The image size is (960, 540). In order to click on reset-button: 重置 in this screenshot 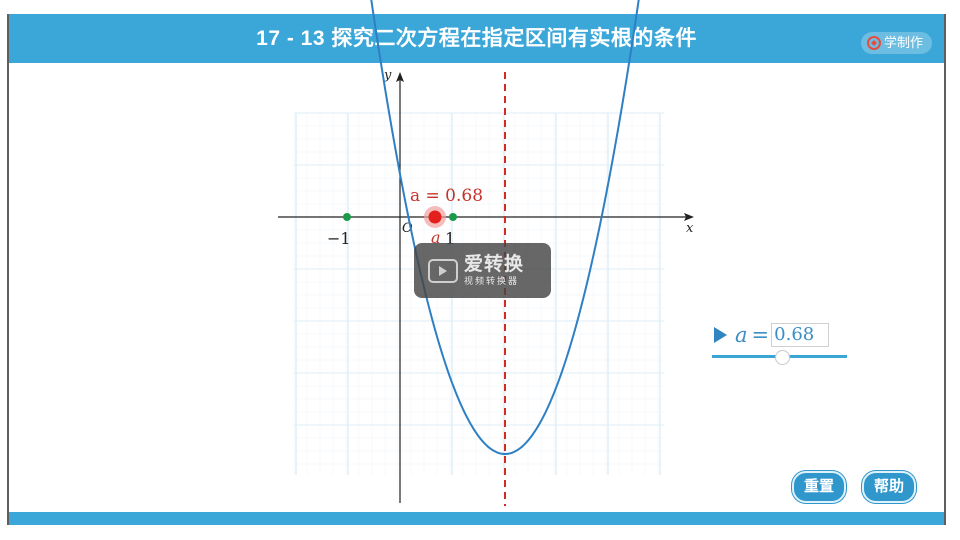, I will do `click(819, 487)`.